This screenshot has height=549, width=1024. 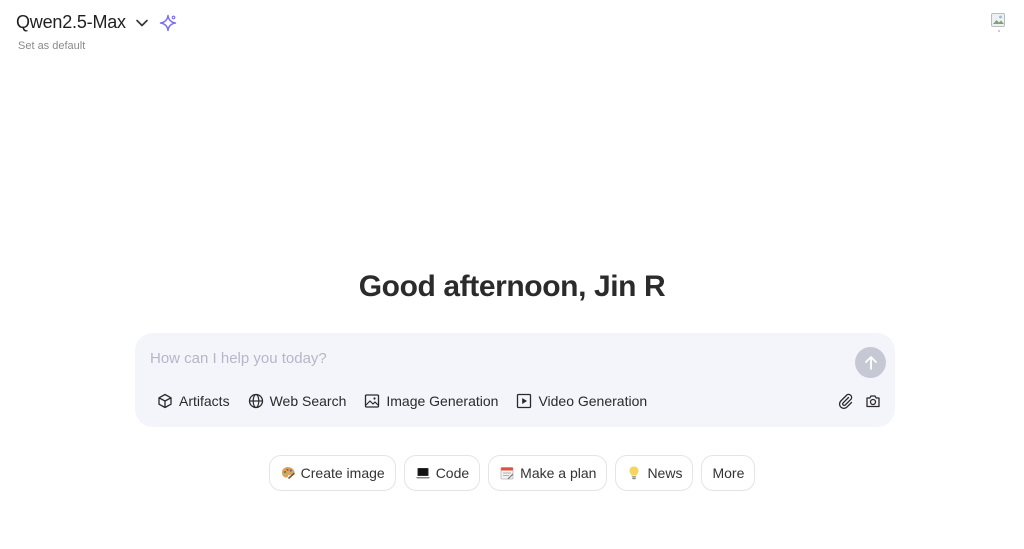 I want to click on paperclip-icon, so click(x=846, y=401).